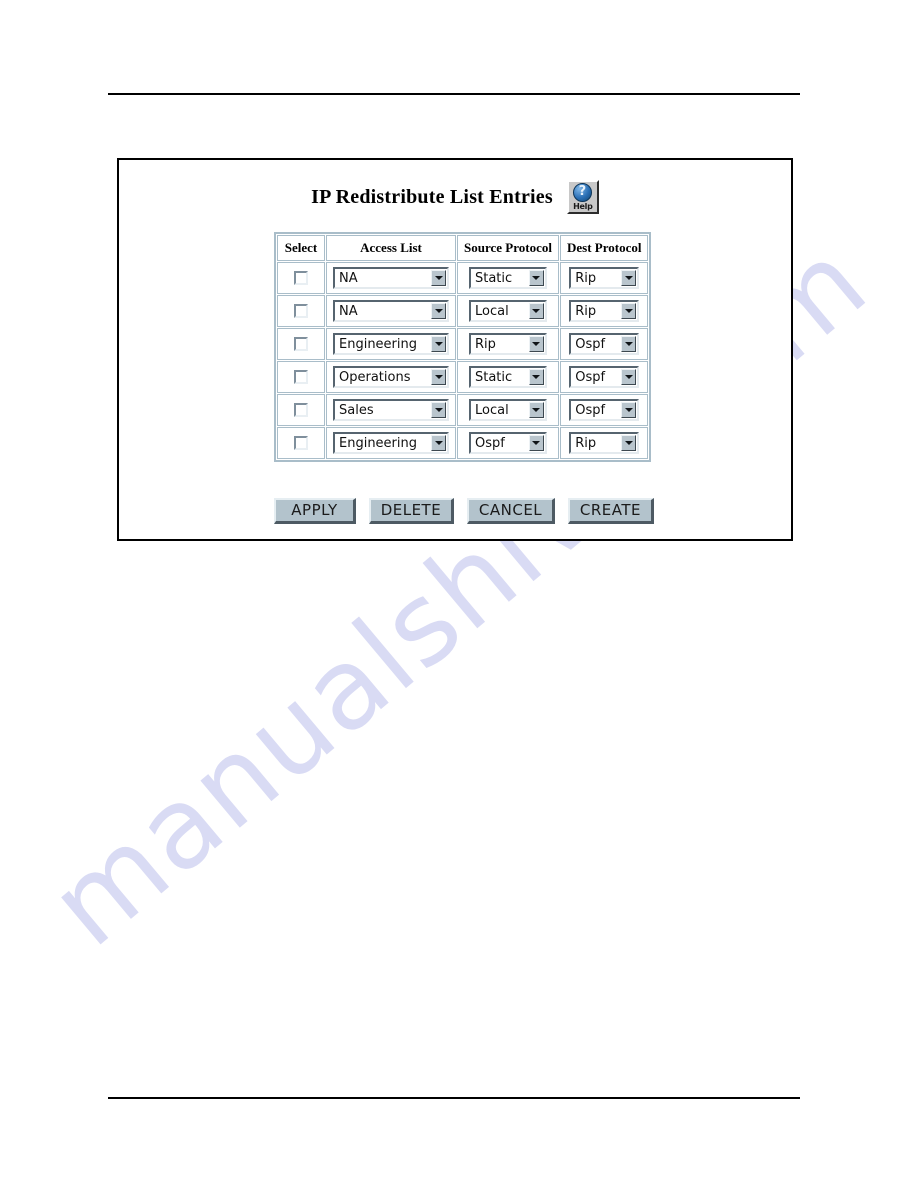 This screenshot has width=918, height=1188. What do you see at coordinates (464, 511) in the screenshot?
I see `action-button-bar: APPLY DELETE CANCEL CREATE` at bounding box center [464, 511].